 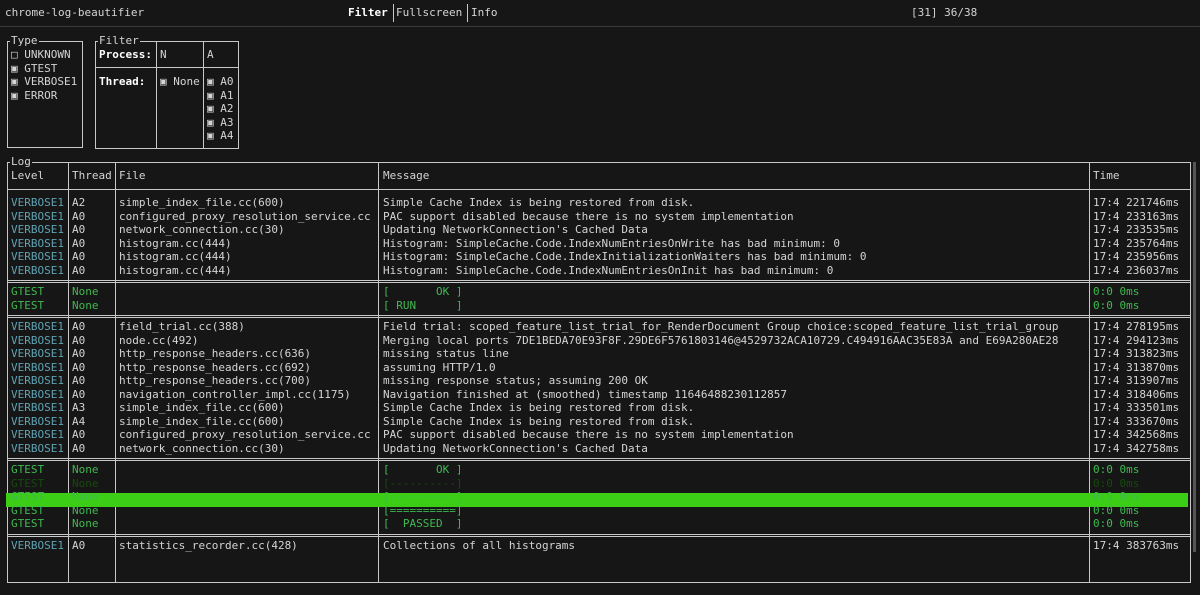 What do you see at coordinates (484, 13) in the screenshot?
I see `tab-info: Info` at bounding box center [484, 13].